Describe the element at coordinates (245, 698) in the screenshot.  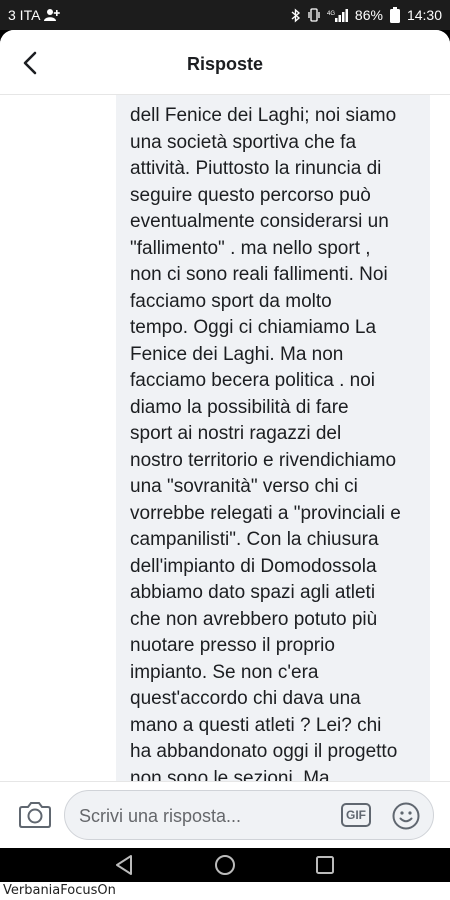
I see `comment-line: quest'accordo chi dava una` at that location.